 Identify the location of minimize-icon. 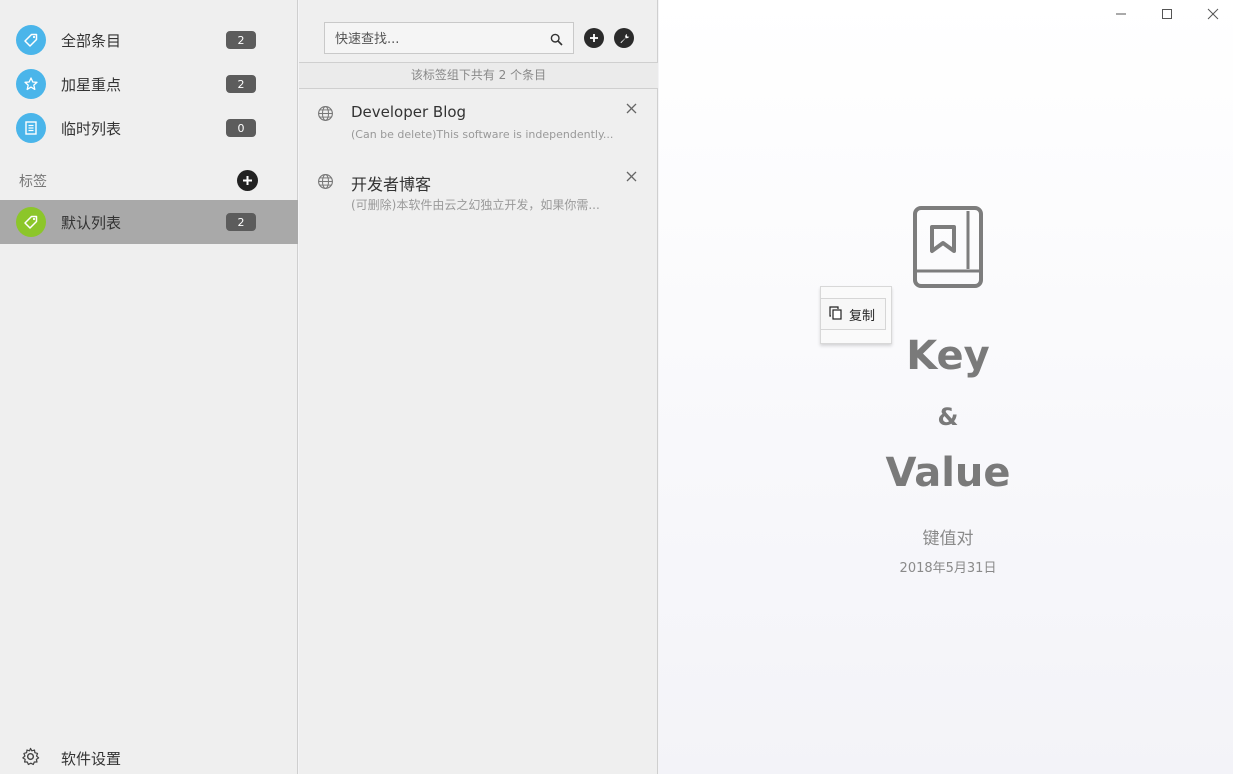
(1121, 14).